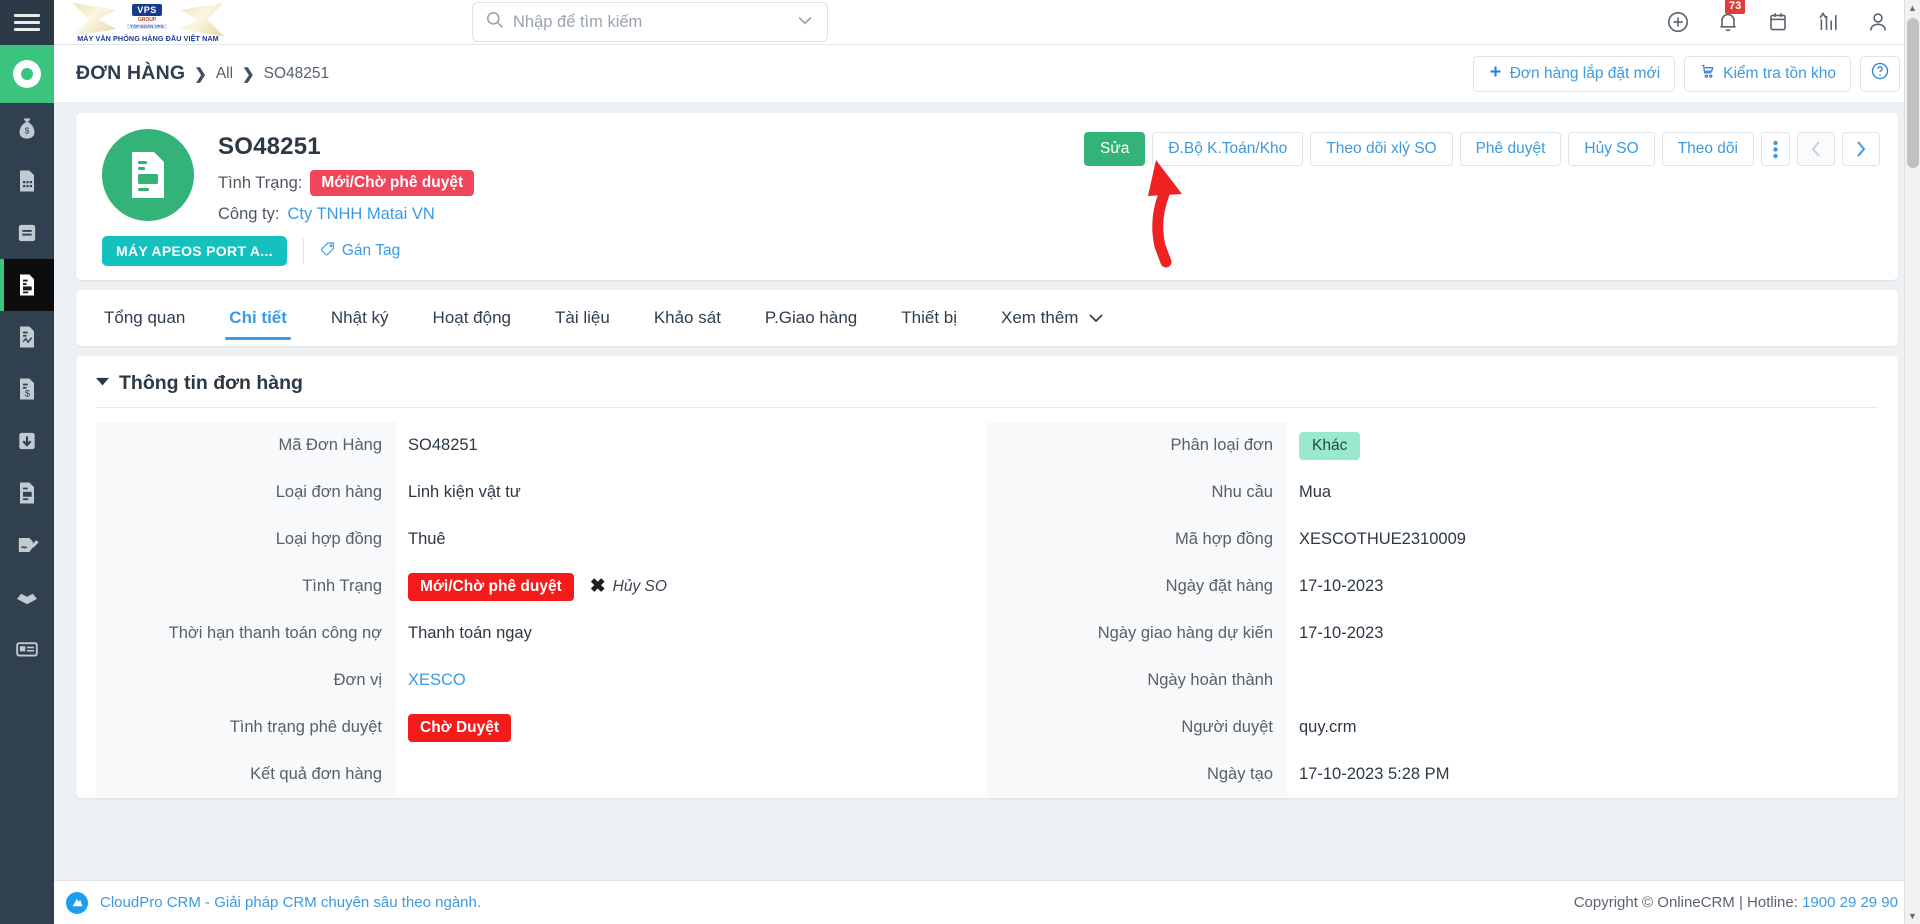 Image resolution: width=1920 pixels, height=924 pixels. Describe the element at coordinates (1912, 8) in the screenshot. I see `scroll-up-arrow-icon: ▲` at that location.